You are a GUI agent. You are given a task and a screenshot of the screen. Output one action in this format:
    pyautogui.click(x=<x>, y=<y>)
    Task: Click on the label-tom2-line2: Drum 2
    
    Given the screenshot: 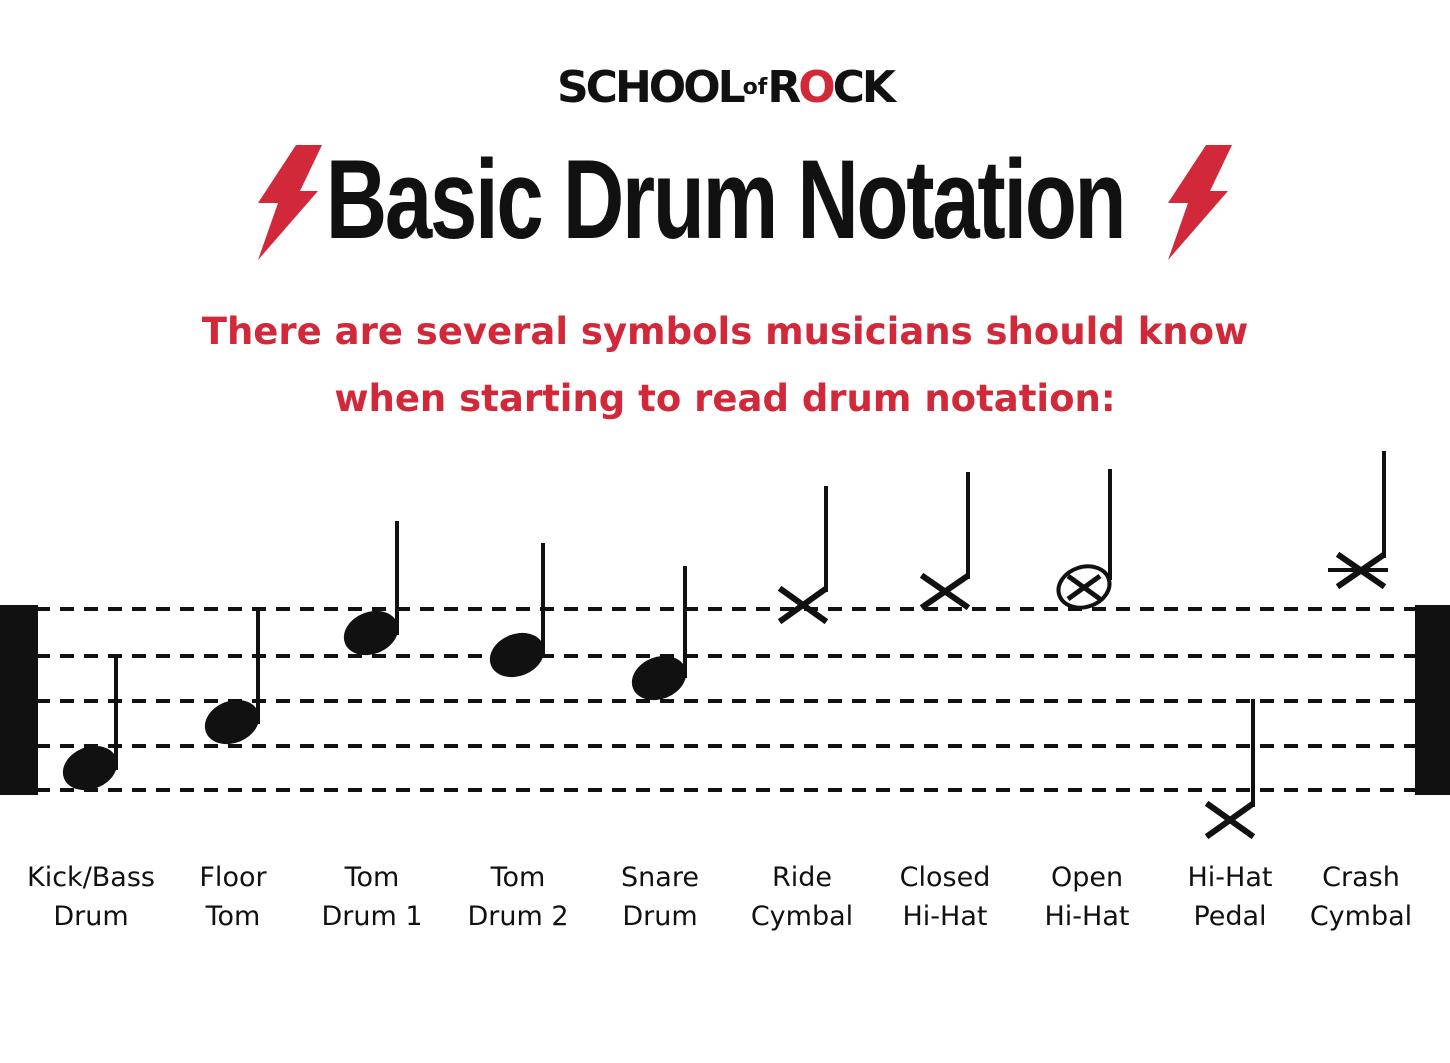 What is the action you would take?
    pyautogui.click(x=518, y=916)
    